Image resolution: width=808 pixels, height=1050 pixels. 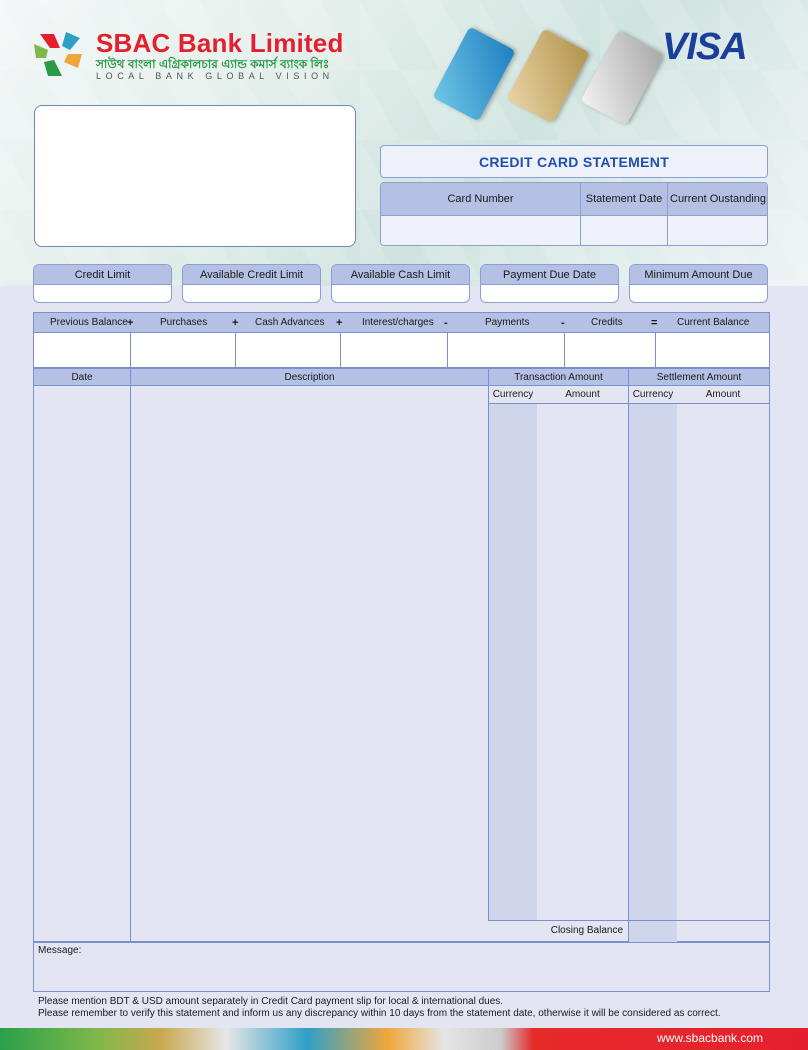 What do you see at coordinates (653, 673) in the screenshot?
I see `settlement-currency-column` at bounding box center [653, 673].